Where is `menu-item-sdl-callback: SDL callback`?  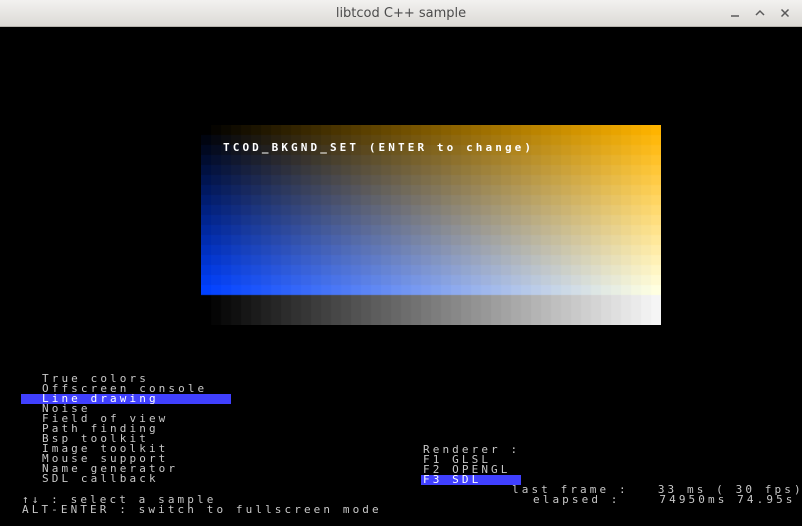 menu-item-sdl-callback: SDL callback is located at coordinates (126, 478).